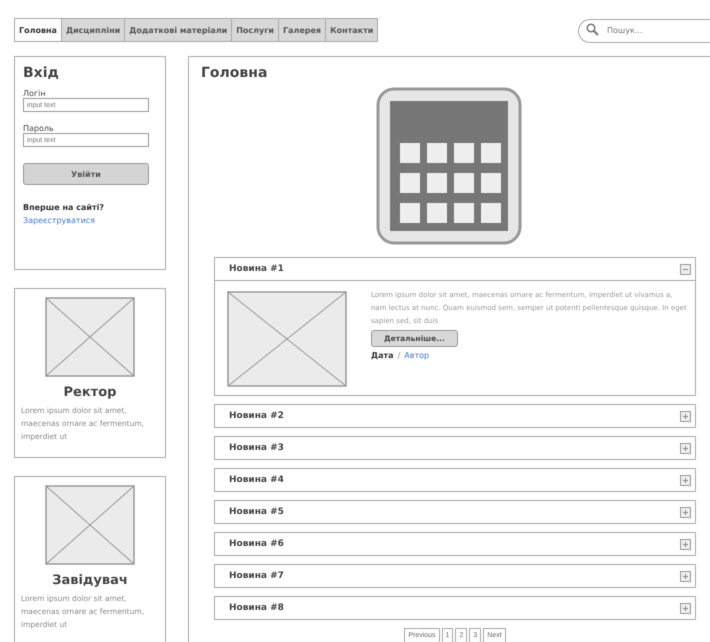 This screenshot has height=642, width=710. What do you see at coordinates (39, 128) in the screenshot?
I see `field-label: Пароль` at bounding box center [39, 128].